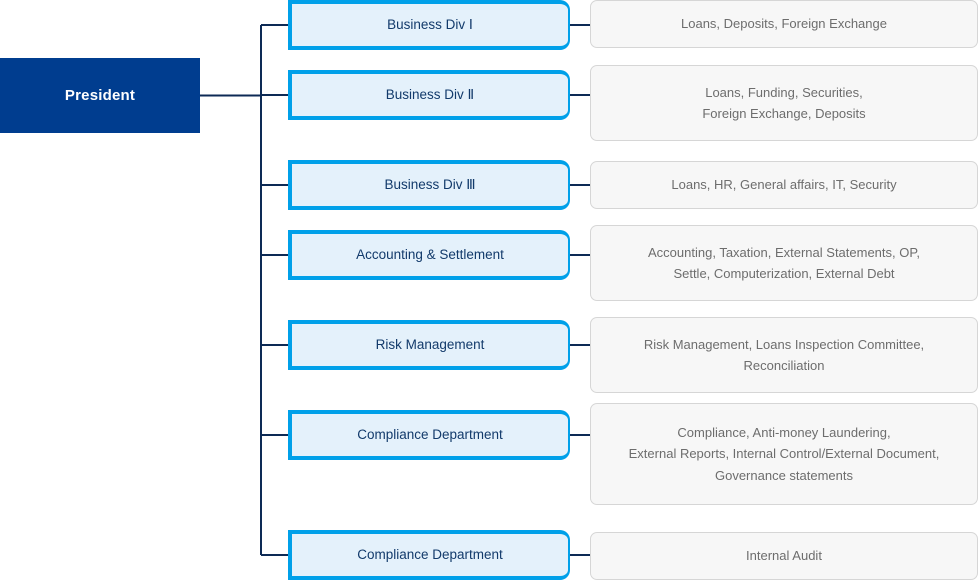 The height and width of the screenshot is (580, 980). I want to click on duty-node-text: Internal Audit, so click(784, 555).